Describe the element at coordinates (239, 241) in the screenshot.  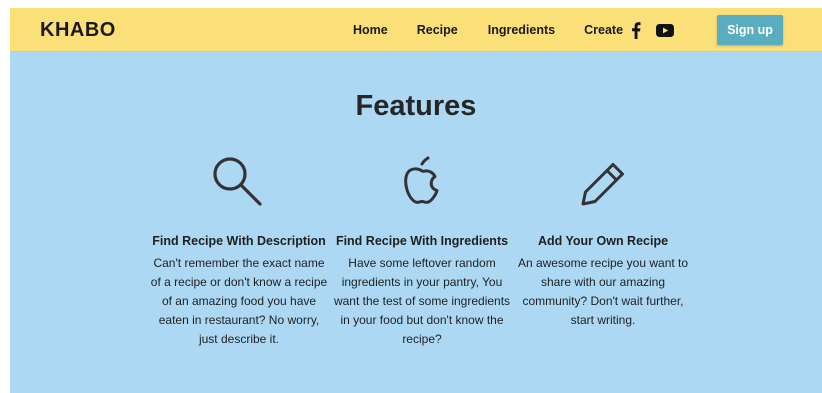
I see `feature-card-title: Find Recipe With Description` at that location.